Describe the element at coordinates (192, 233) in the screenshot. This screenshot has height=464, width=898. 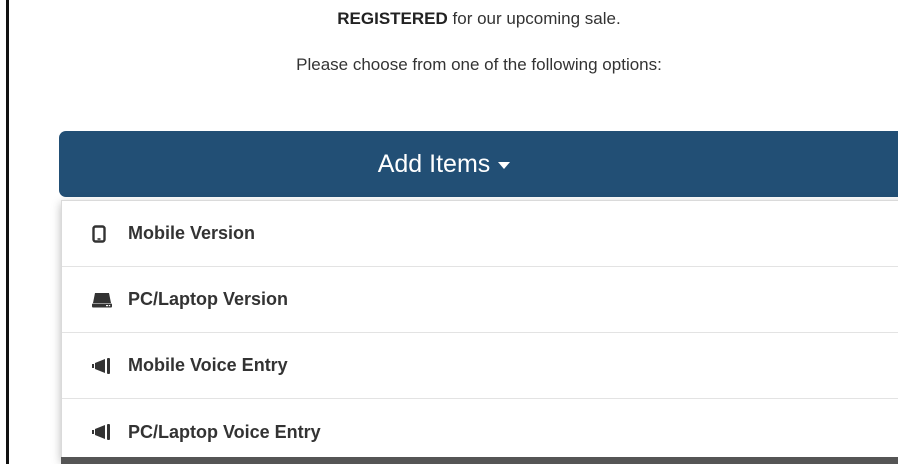
I see `menu-item-label: Mobile Version` at that location.